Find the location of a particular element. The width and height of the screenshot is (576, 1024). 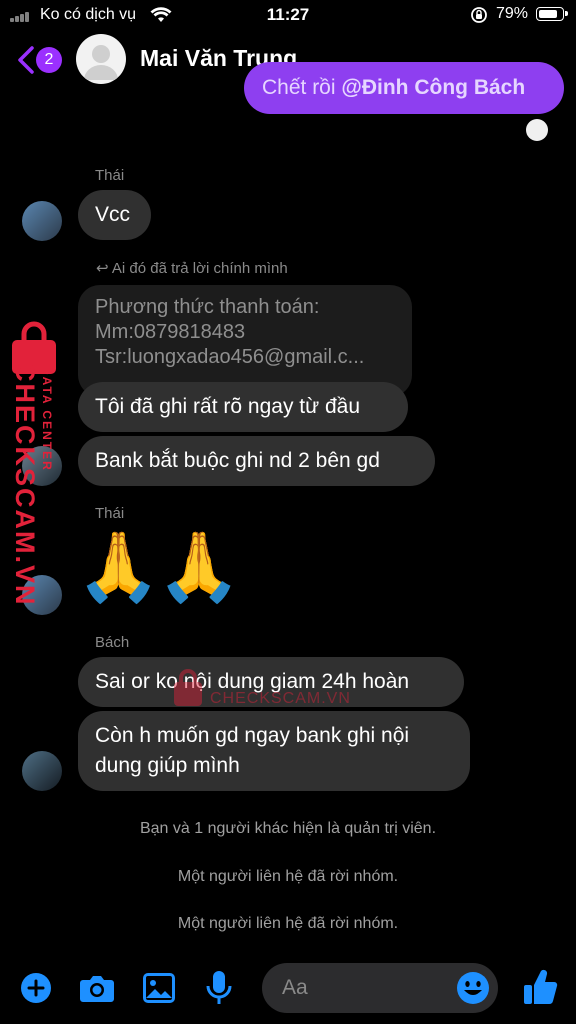

status-bar: Ko có dịch vụ 11:27 79% is located at coordinates (288, 15).